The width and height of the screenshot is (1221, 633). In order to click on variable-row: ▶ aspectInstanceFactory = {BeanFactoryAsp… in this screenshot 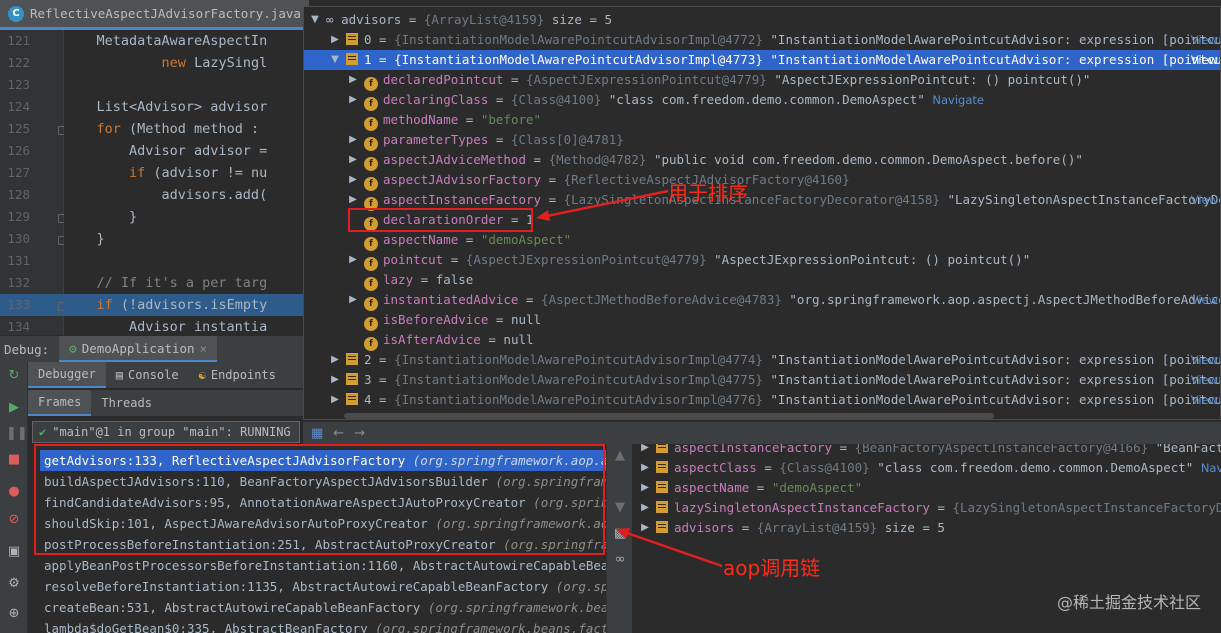, I will do `click(926, 451)`.